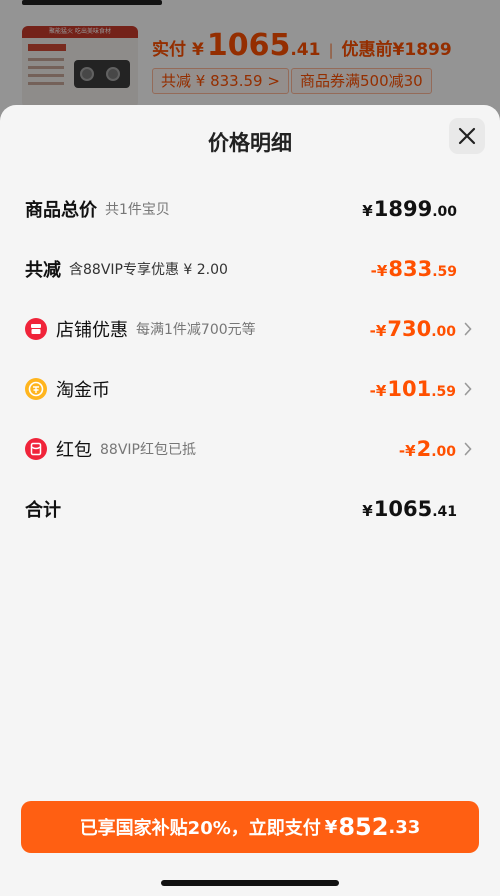  I want to click on row-amount: ¥1899.00, so click(409, 209).